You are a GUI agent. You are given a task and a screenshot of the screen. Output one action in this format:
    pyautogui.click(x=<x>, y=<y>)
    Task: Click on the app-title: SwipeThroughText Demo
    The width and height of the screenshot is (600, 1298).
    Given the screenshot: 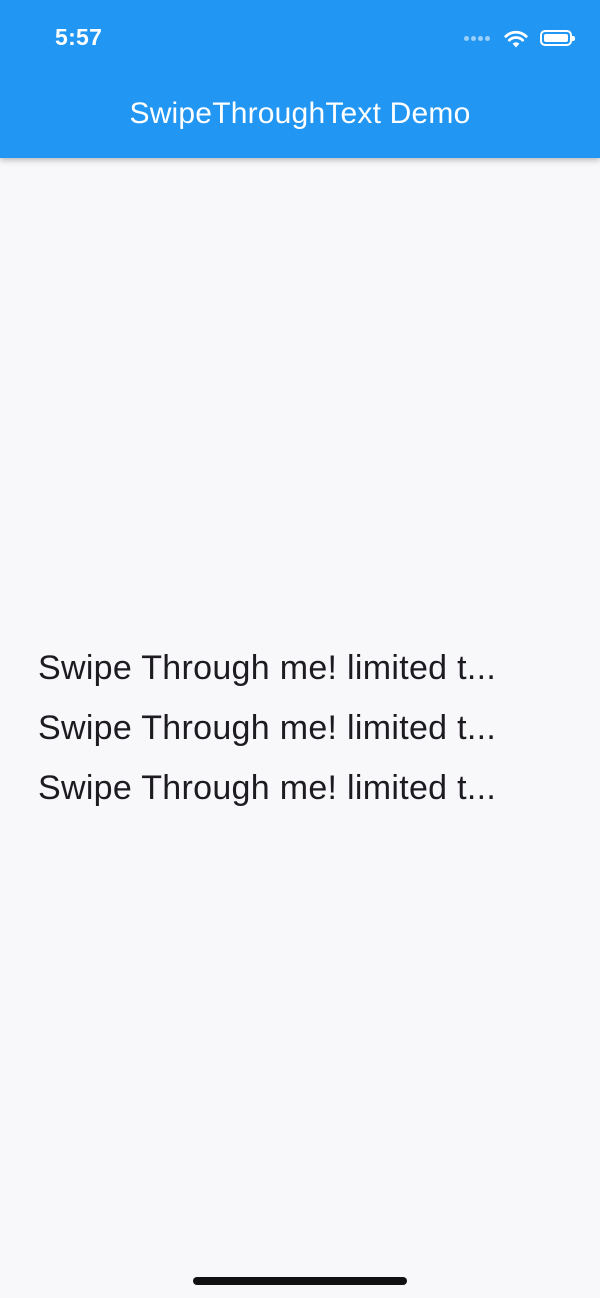 What is the action you would take?
    pyautogui.click(x=300, y=113)
    